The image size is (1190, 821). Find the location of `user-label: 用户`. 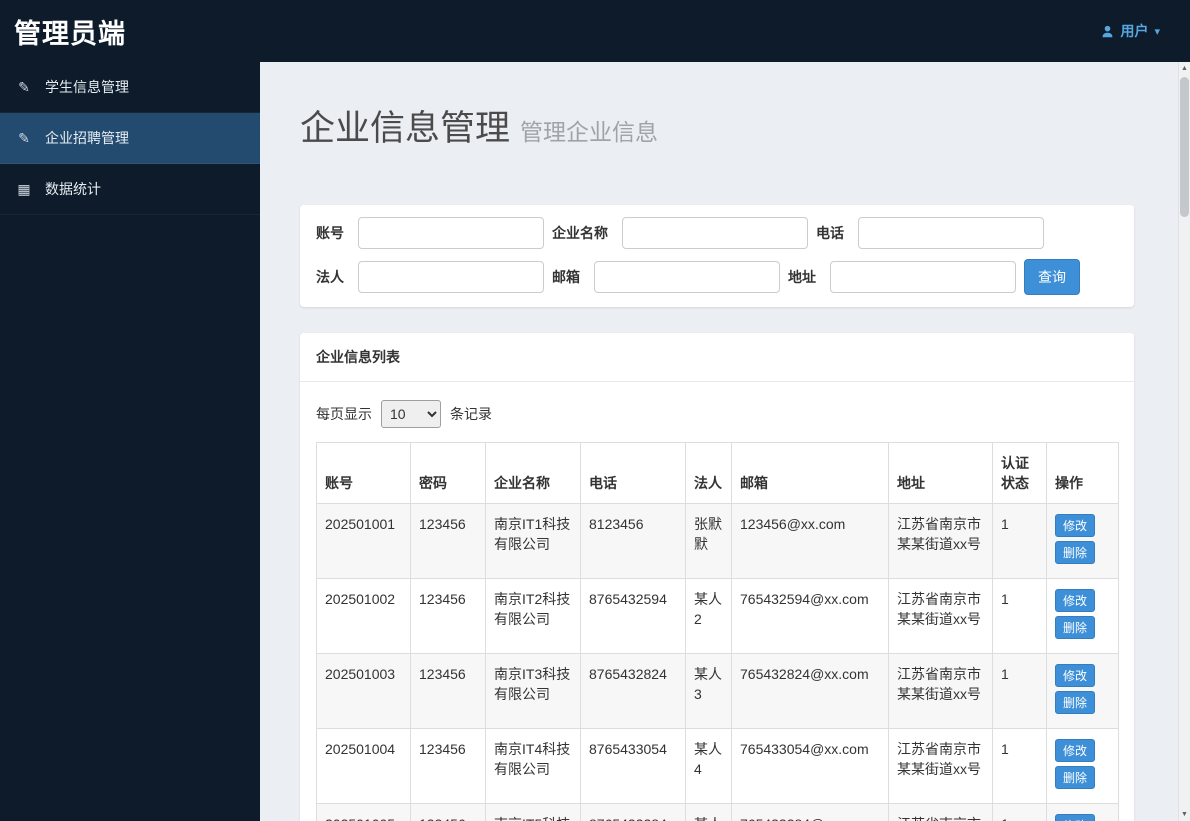

user-label: 用户 is located at coordinates (1134, 31).